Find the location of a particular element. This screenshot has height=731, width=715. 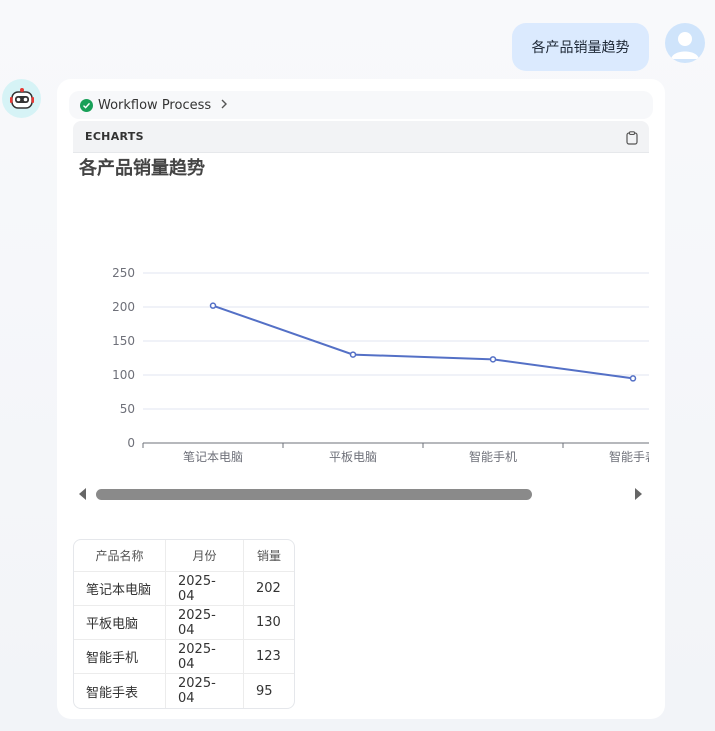

check-circle-icon is located at coordinates (86, 105).